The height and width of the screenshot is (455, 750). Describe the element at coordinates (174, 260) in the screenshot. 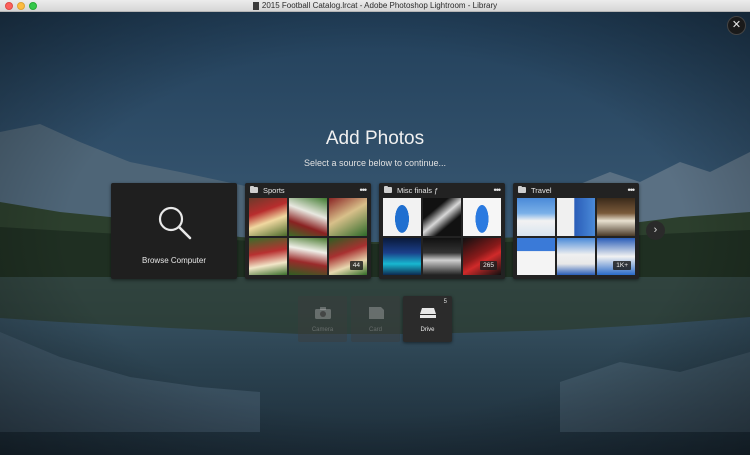

I see `browse-computer-label: Browse Computer` at that location.